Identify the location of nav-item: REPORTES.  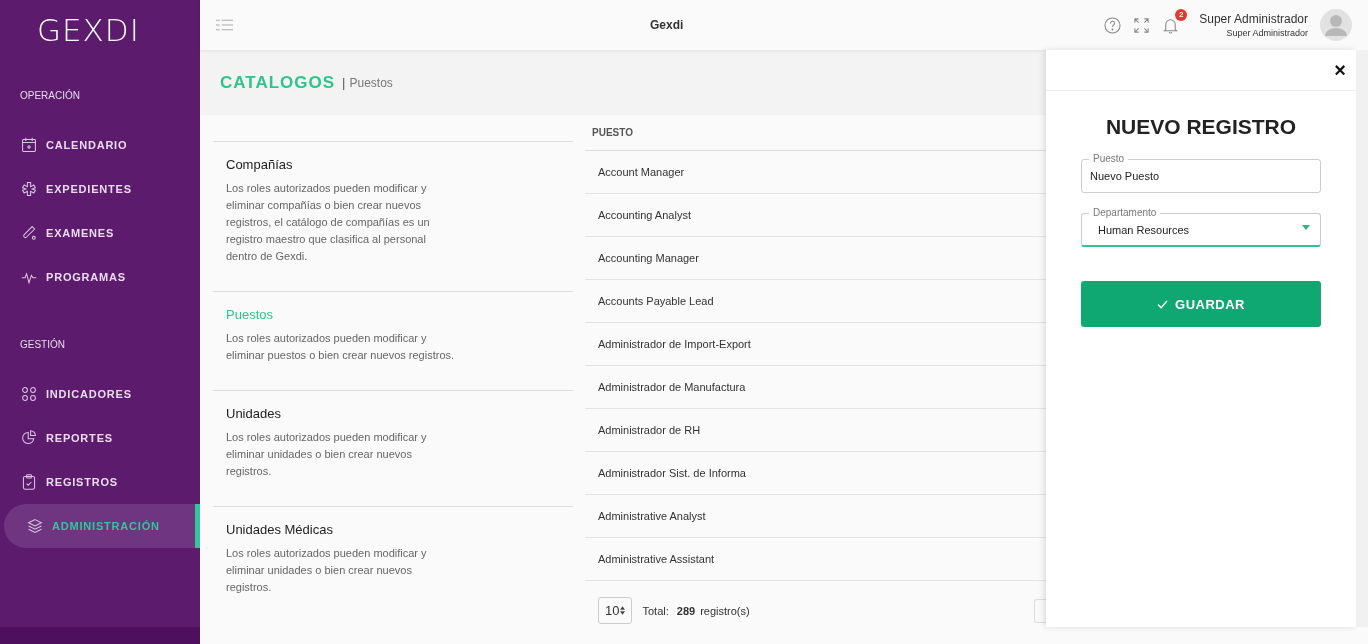
(100, 438).